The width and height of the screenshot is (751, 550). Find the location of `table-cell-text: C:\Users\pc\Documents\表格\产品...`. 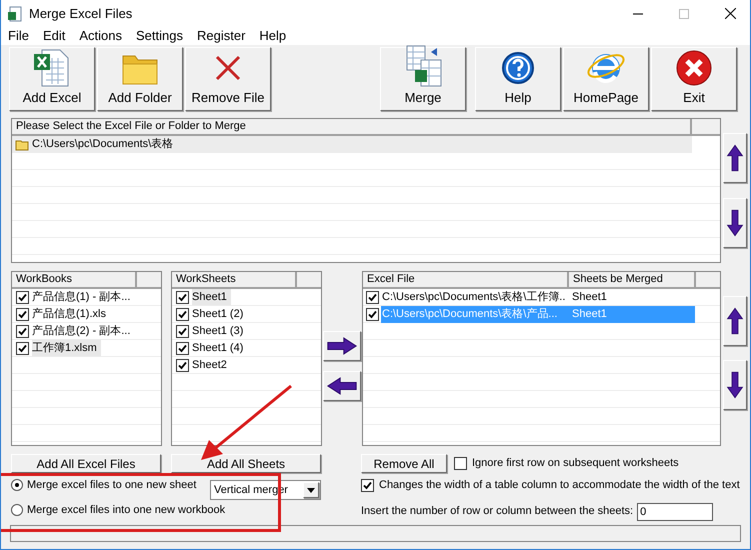

table-cell-text: C:\Users\pc\Documents\表格\产品... is located at coordinates (469, 314).